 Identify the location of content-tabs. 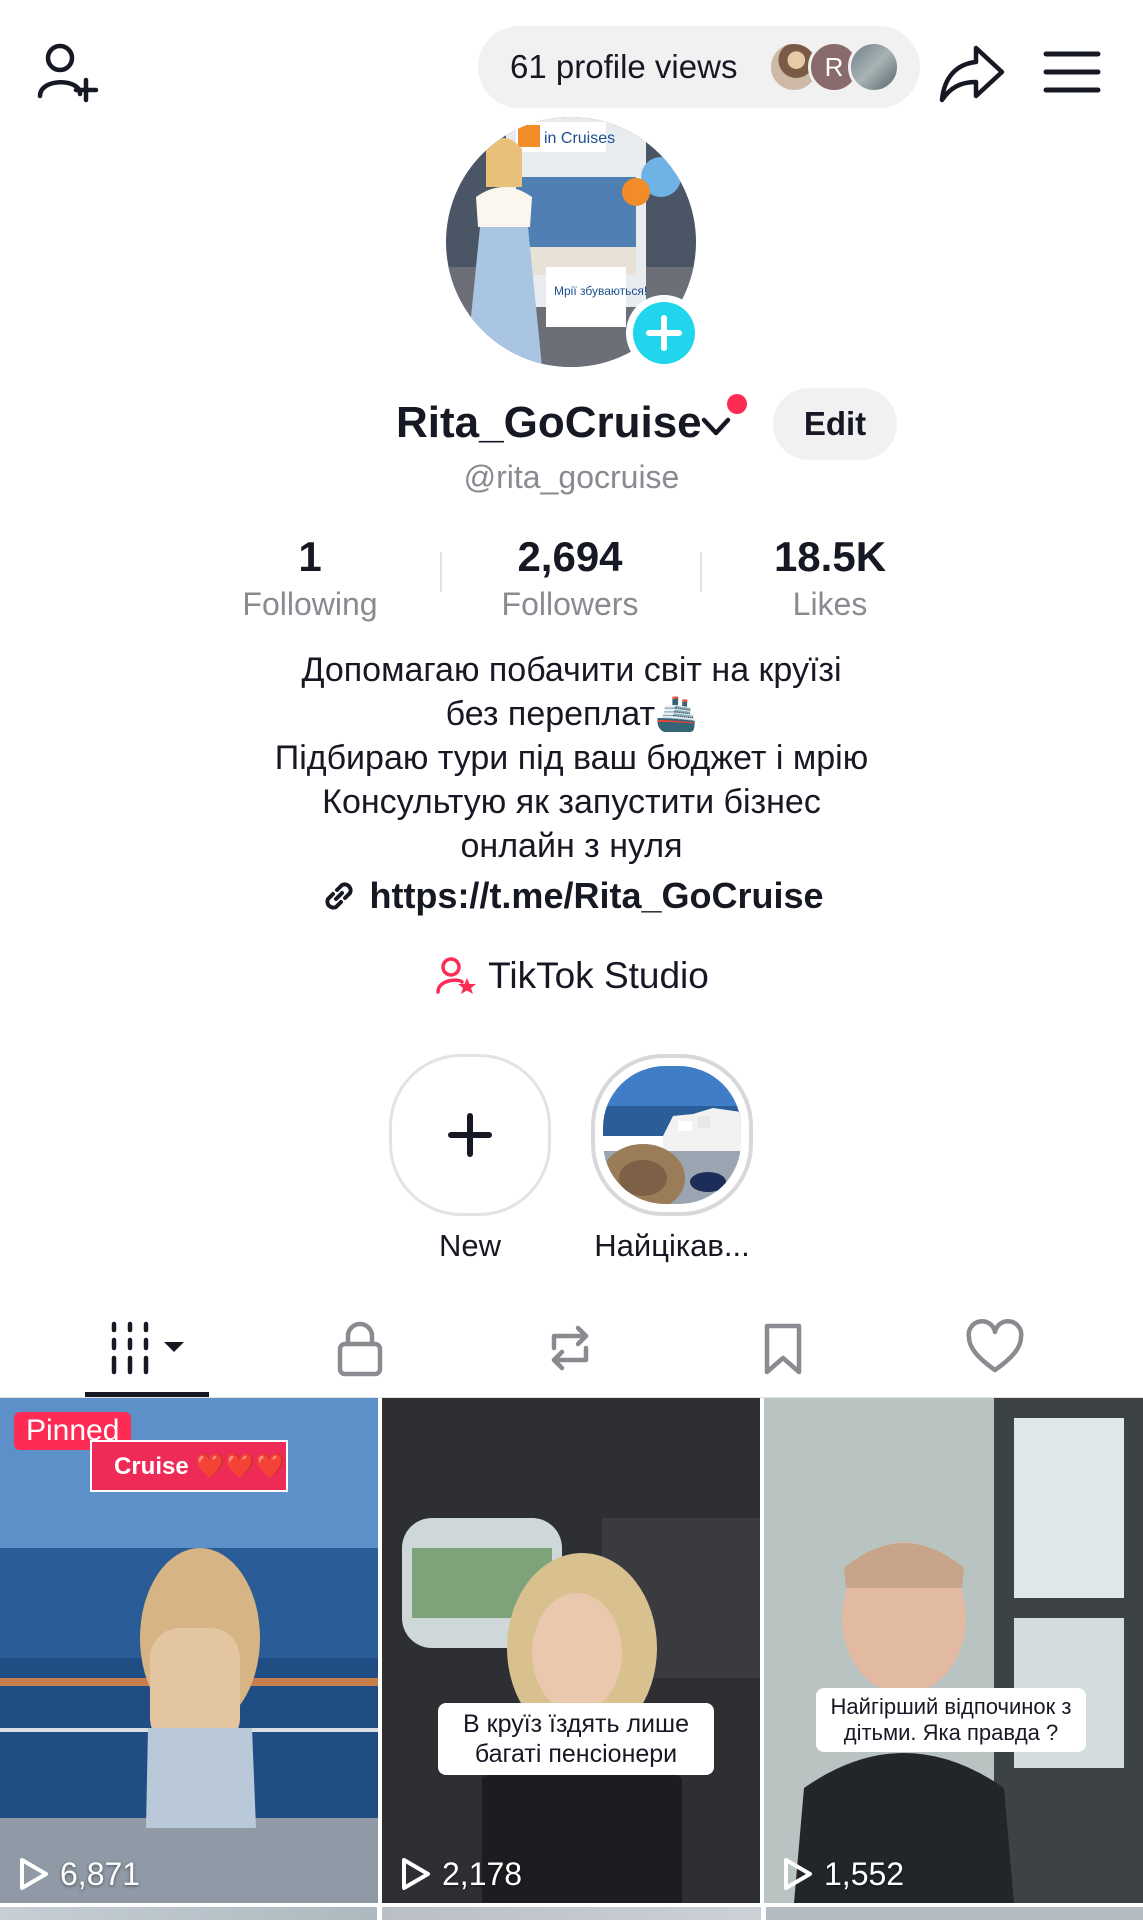
(571, 1349).